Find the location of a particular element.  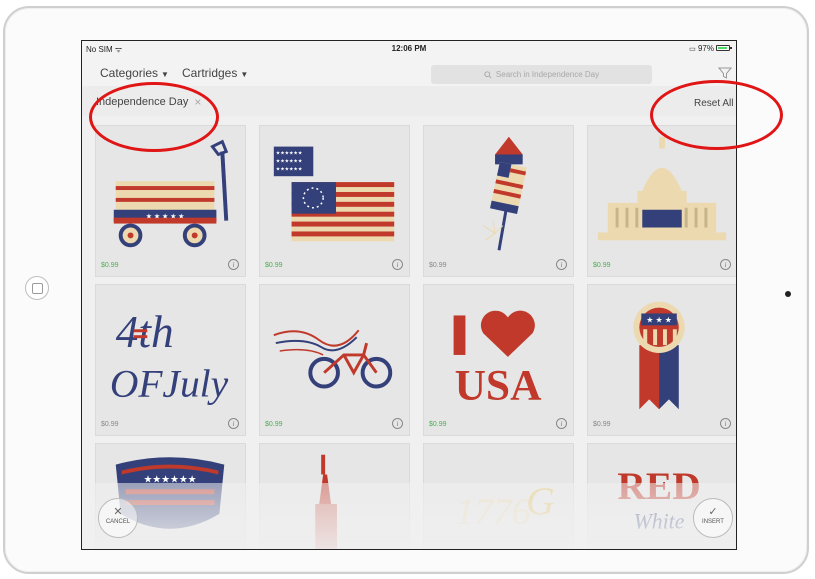

home-button is located at coordinates (37, 288).